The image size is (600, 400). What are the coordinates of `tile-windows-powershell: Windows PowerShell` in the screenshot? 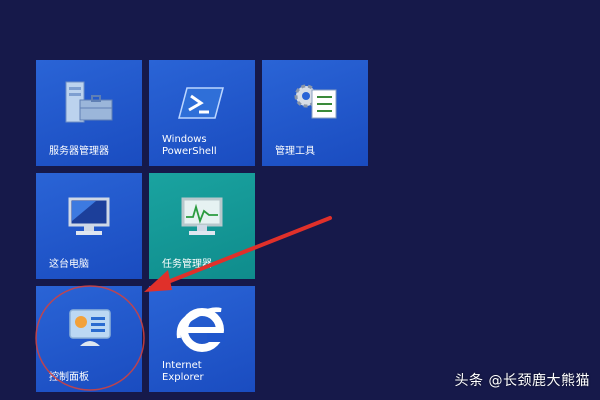 It's located at (202, 113).